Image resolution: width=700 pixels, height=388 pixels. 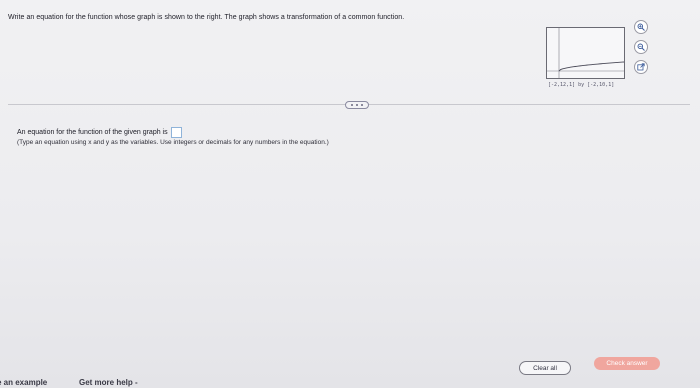 I want to click on external-link-icon, so click(x=641, y=67).